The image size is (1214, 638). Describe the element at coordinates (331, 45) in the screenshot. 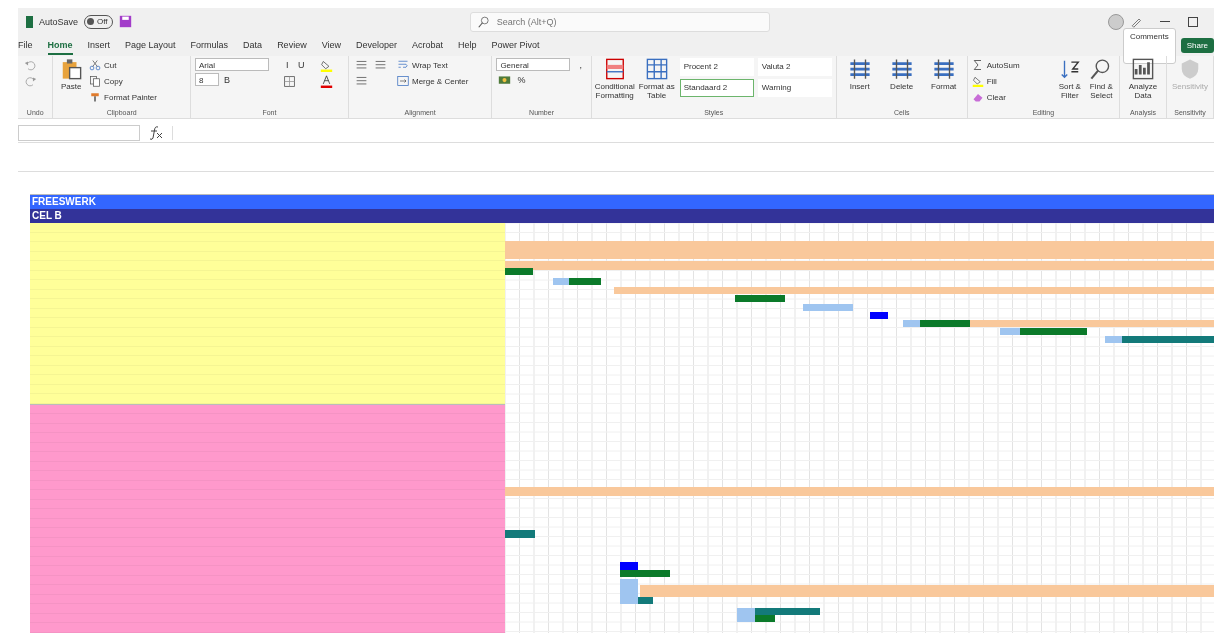

I see `ribbon-tab: View` at that location.